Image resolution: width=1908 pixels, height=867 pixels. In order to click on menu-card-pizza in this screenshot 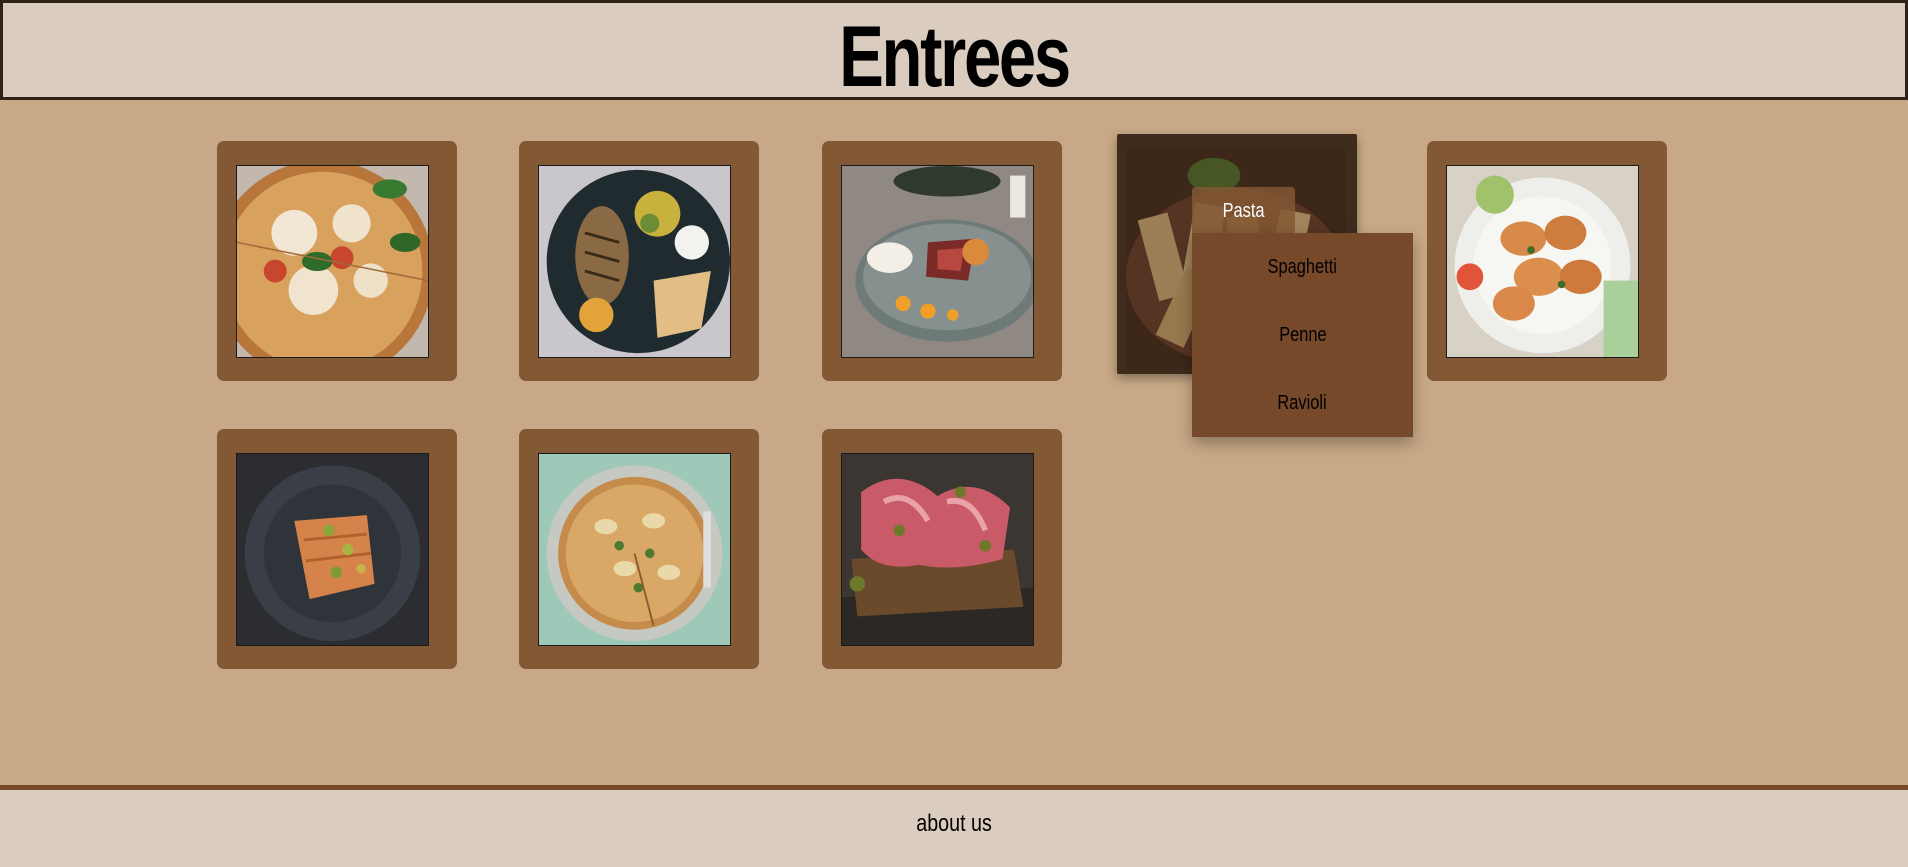, I will do `click(337, 261)`.